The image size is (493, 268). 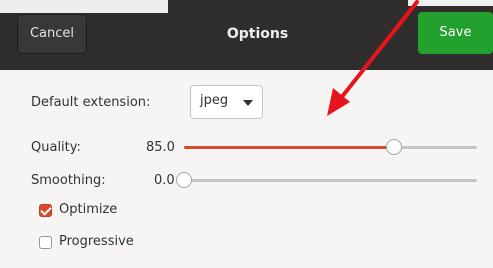 What do you see at coordinates (52, 34) in the screenshot?
I see `cancel-button: Cancel` at bounding box center [52, 34].